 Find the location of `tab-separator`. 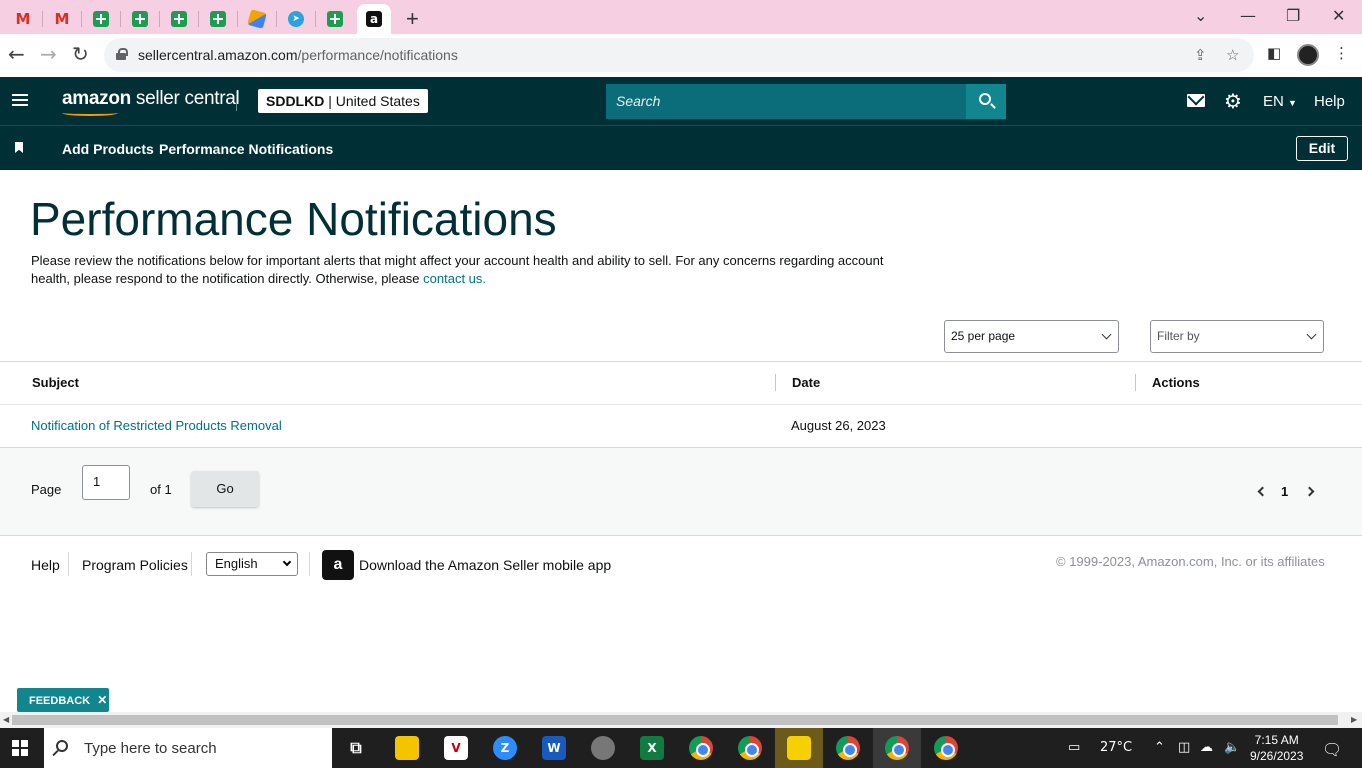

tab-separator is located at coordinates (198, 19).